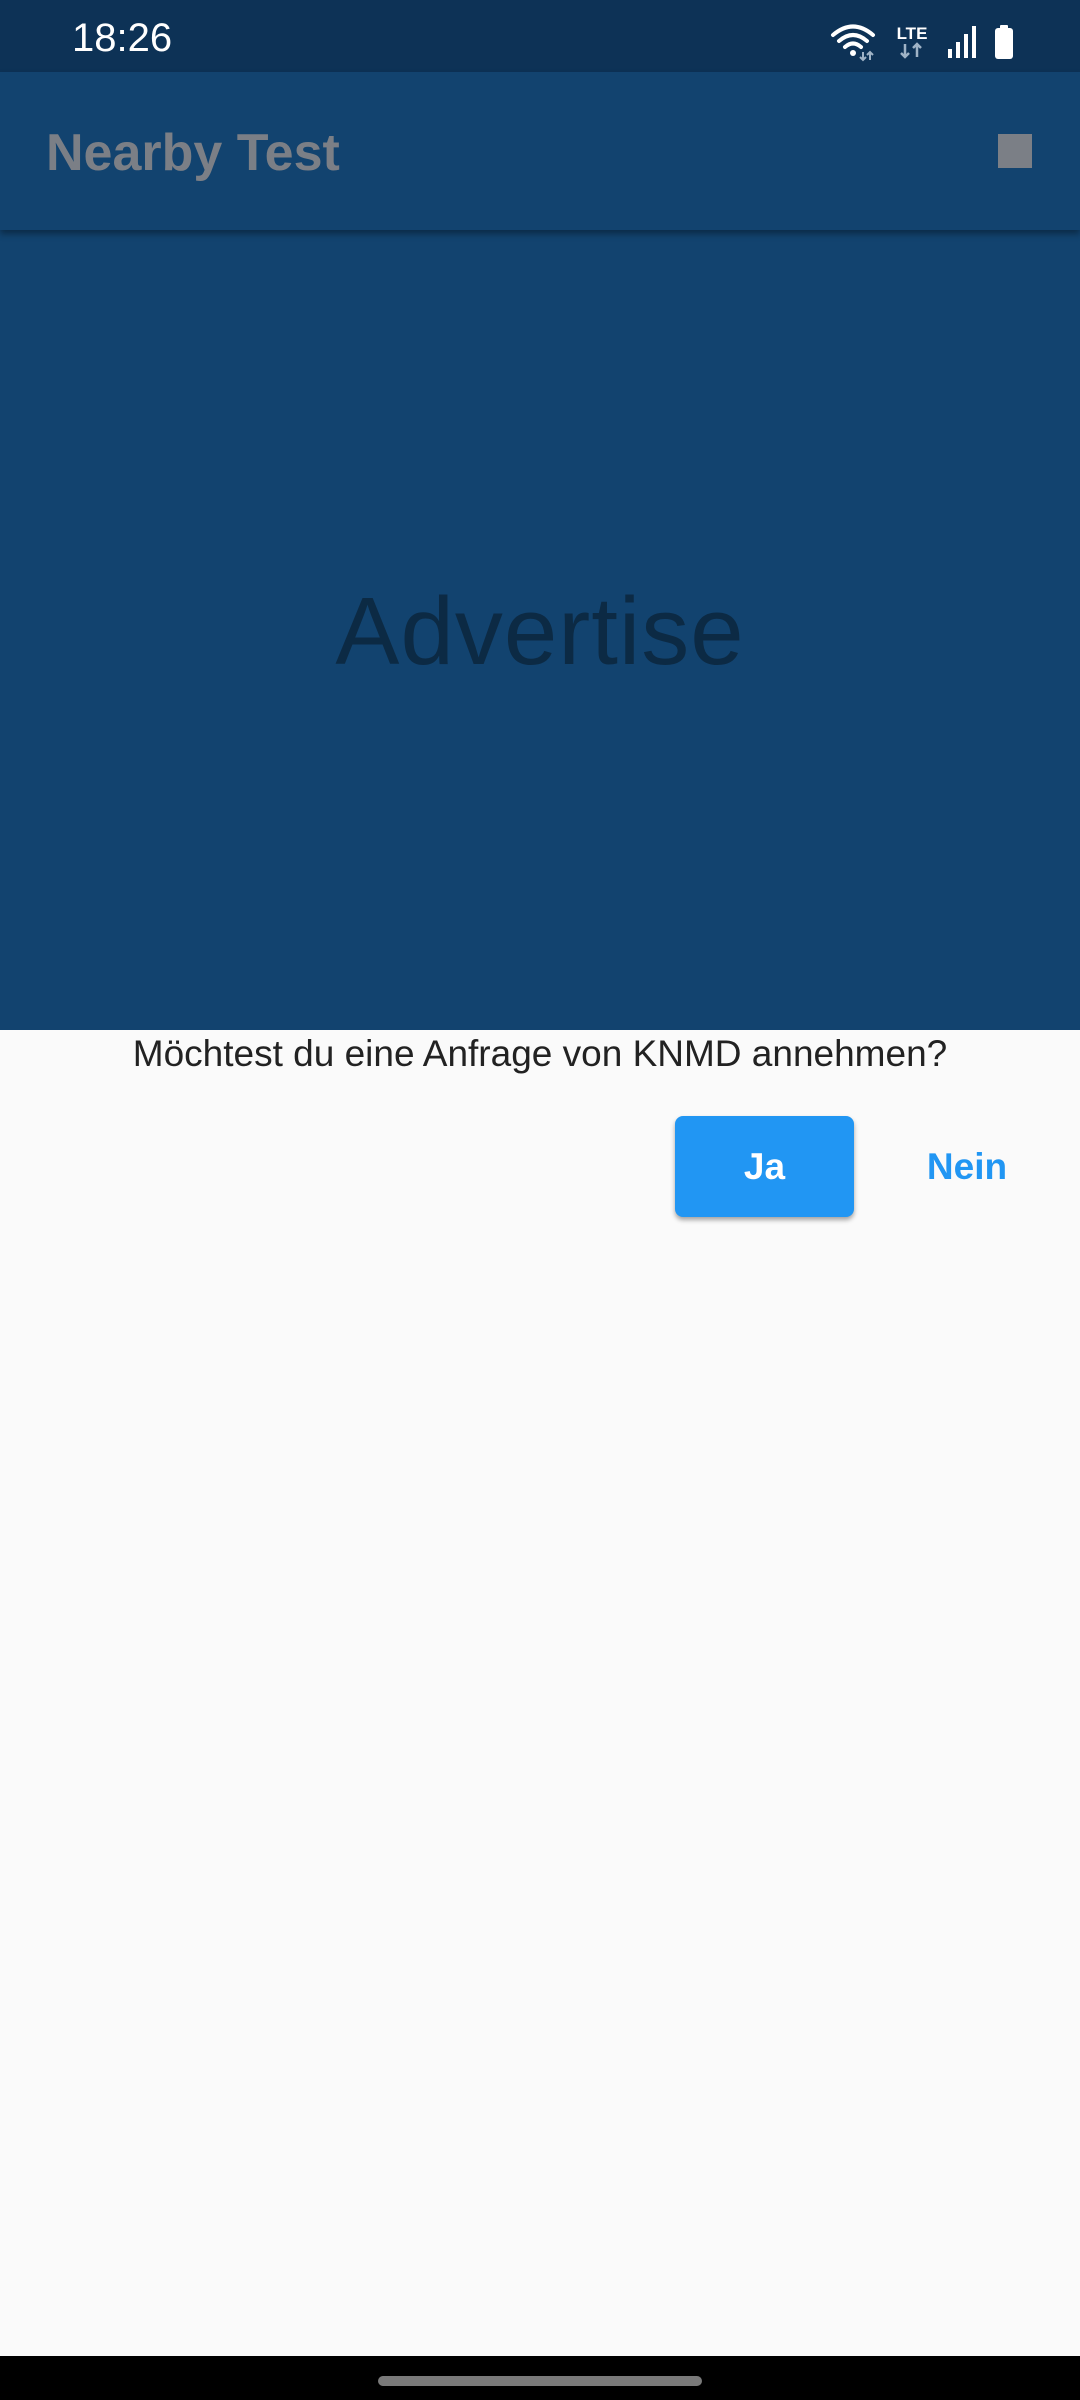 The height and width of the screenshot is (2400, 1080). I want to click on lte-icon: LTE, so click(912, 41).